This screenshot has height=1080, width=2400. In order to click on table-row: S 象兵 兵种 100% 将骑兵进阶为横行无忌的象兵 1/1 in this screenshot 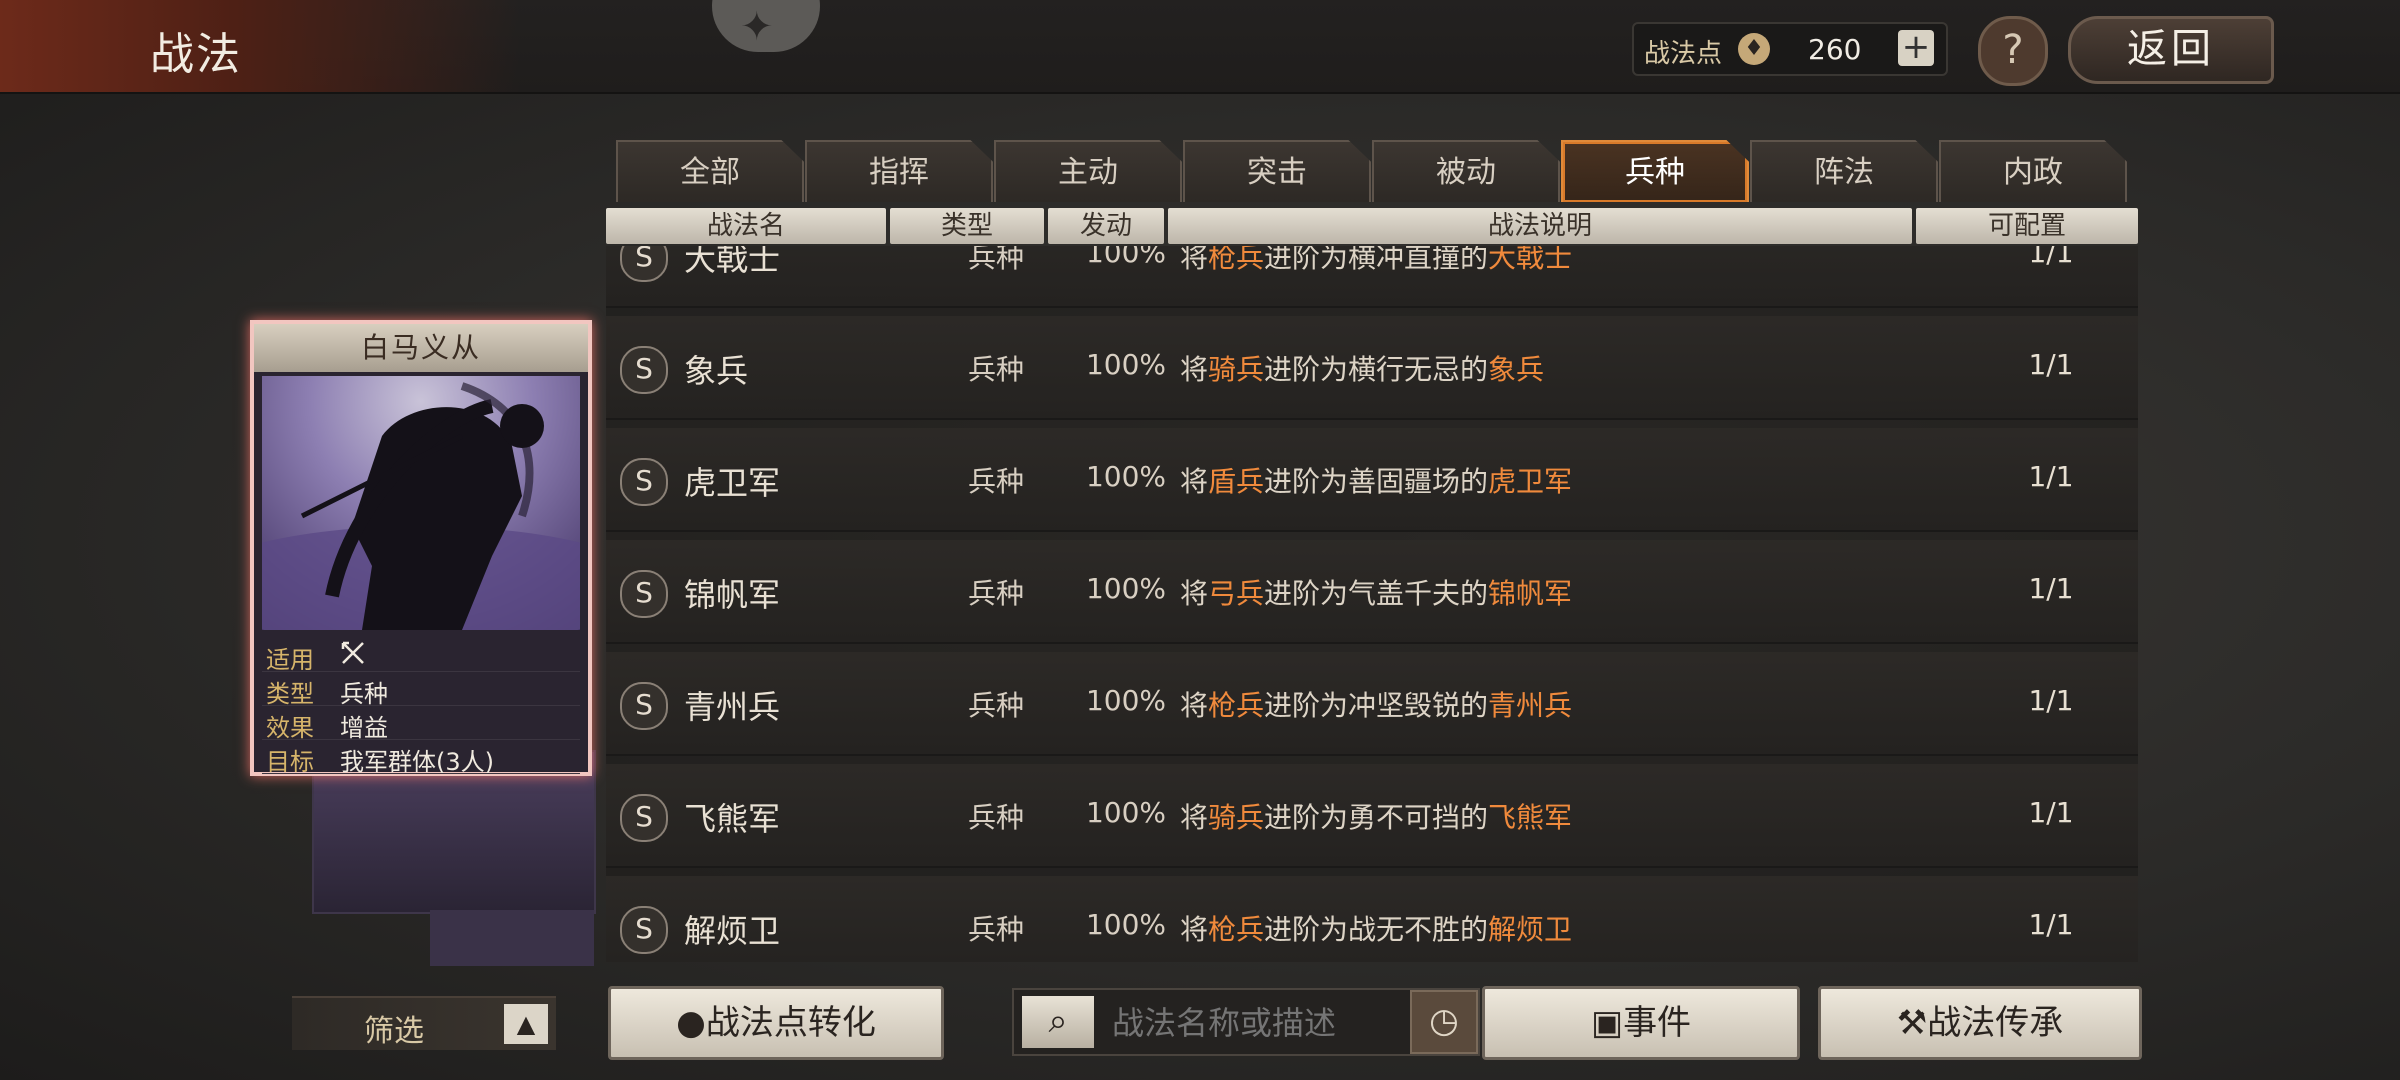, I will do `click(1372, 368)`.